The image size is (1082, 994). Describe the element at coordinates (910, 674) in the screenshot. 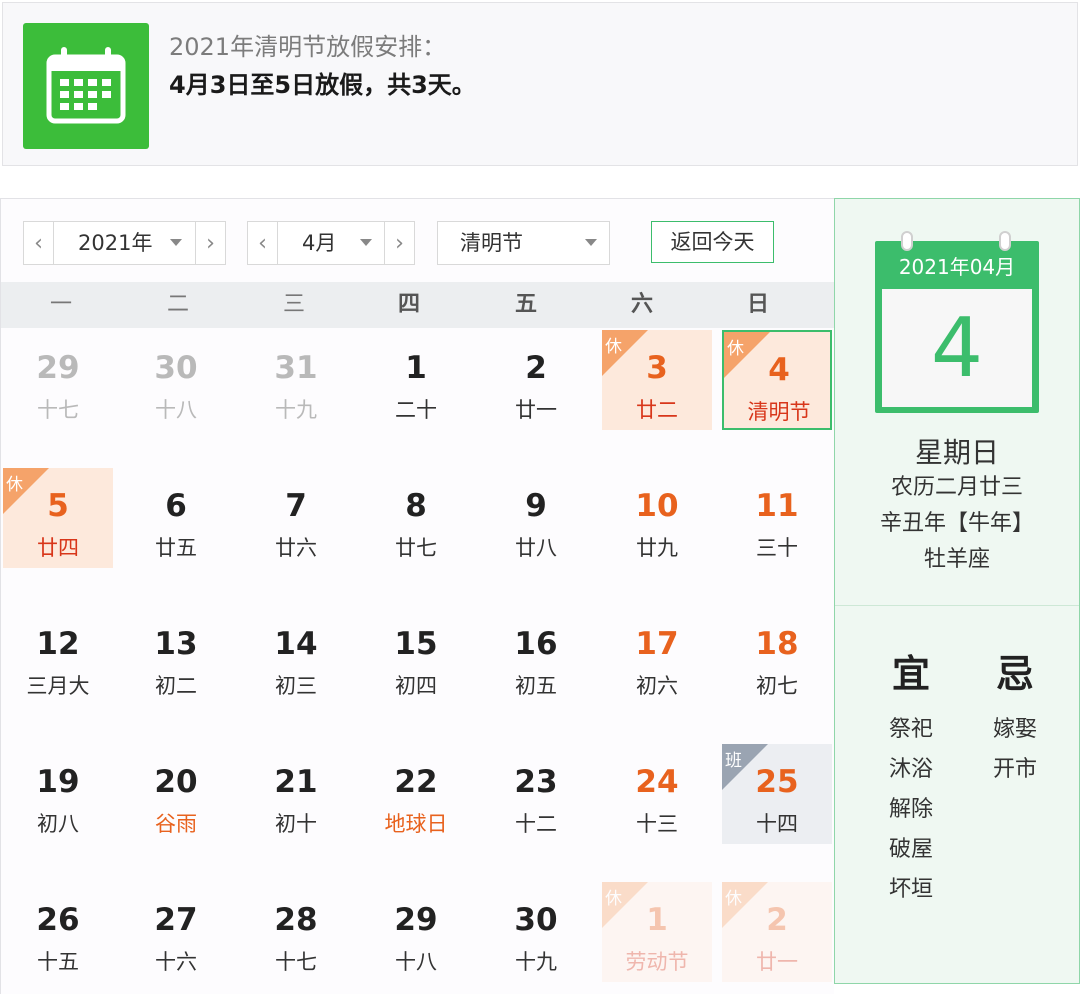

I see `suitable-title: 宜` at that location.